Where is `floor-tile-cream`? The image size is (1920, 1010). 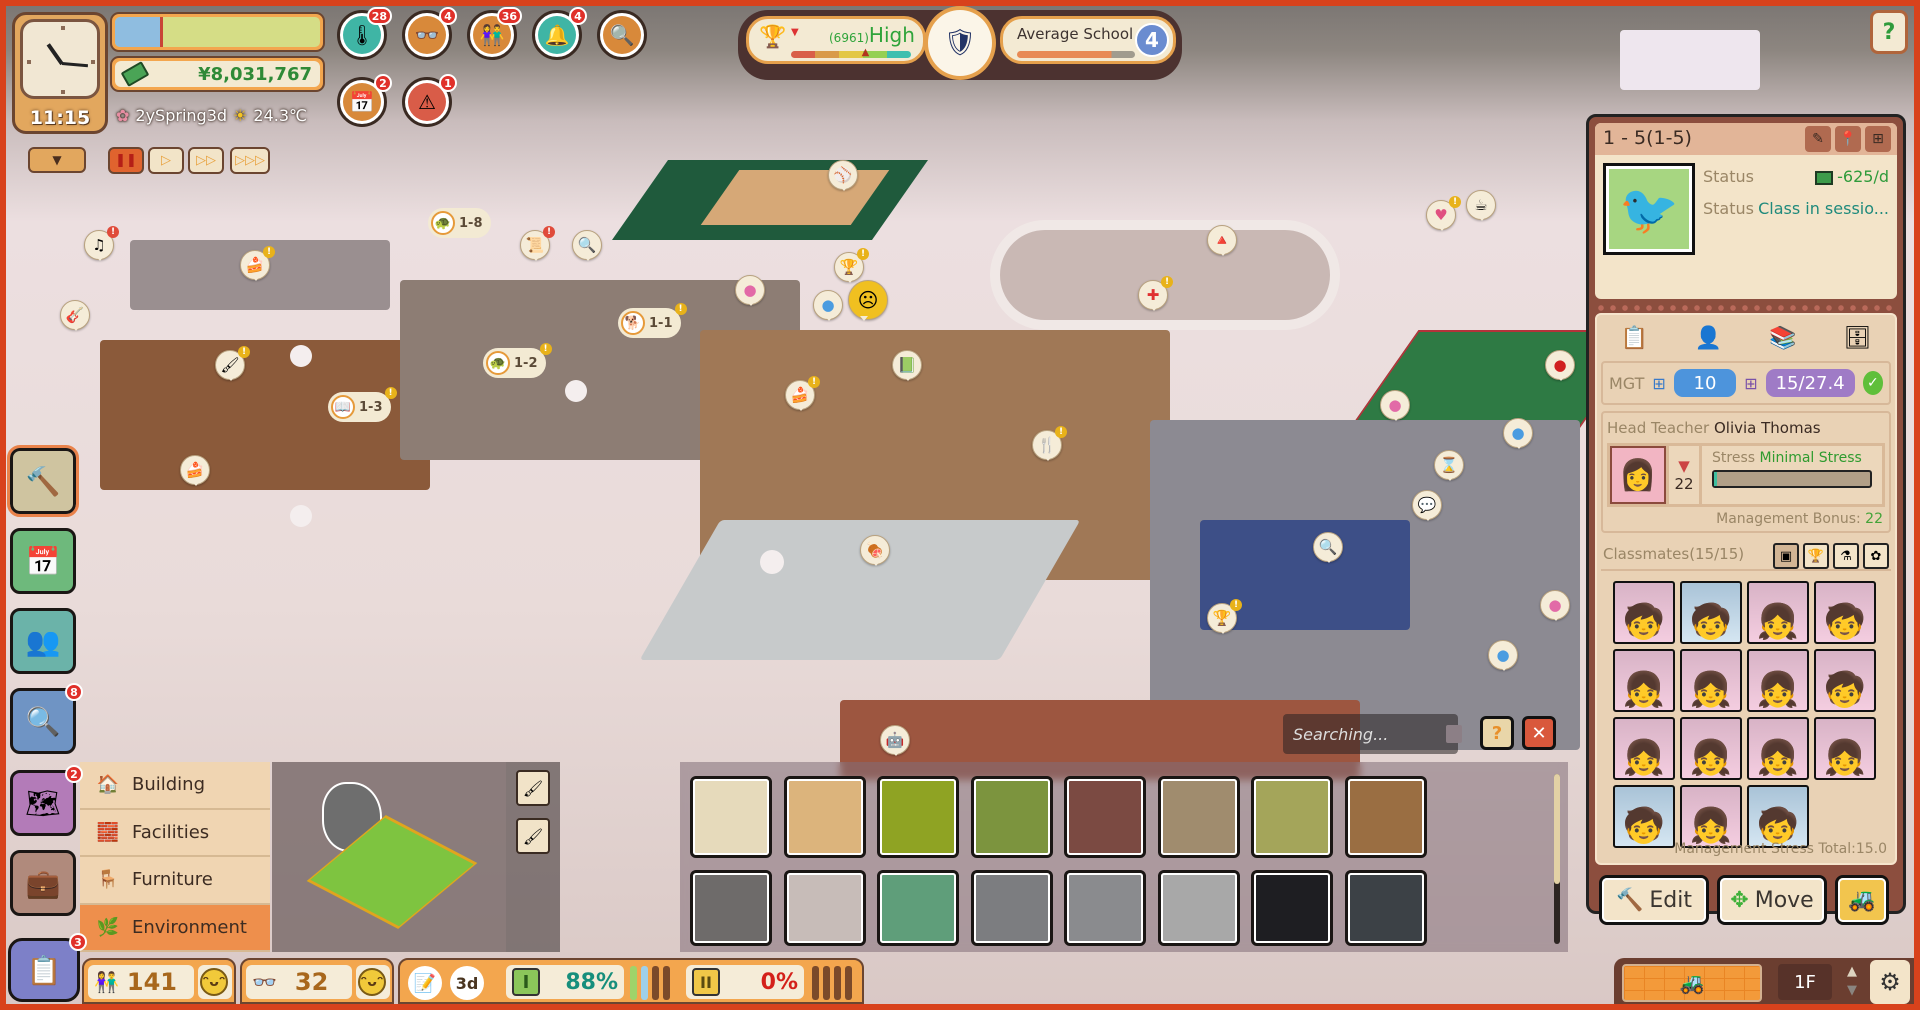
floor-tile-cream is located at coordinates (731, 817).